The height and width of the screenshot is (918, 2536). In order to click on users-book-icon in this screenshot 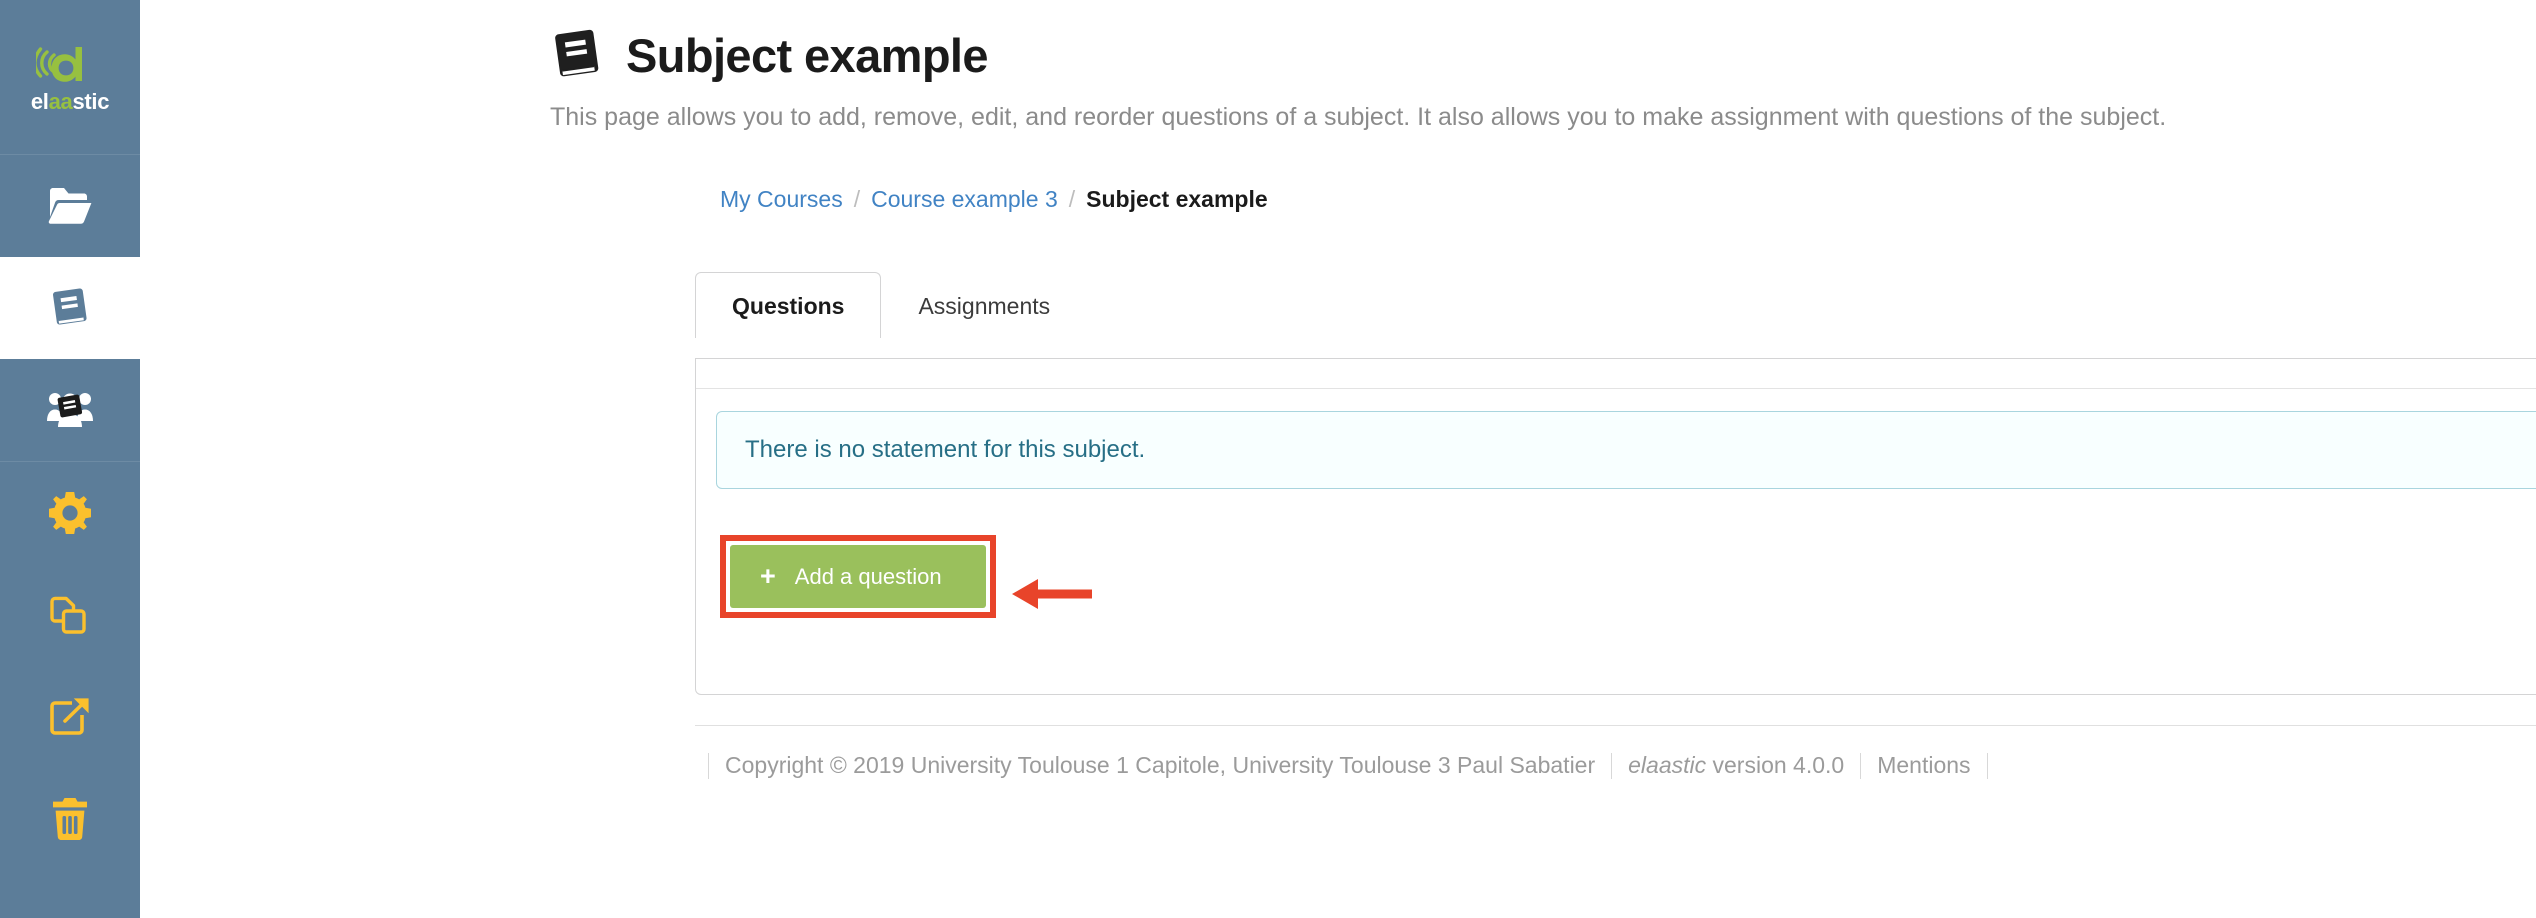, I will do `click(70, 410)`.